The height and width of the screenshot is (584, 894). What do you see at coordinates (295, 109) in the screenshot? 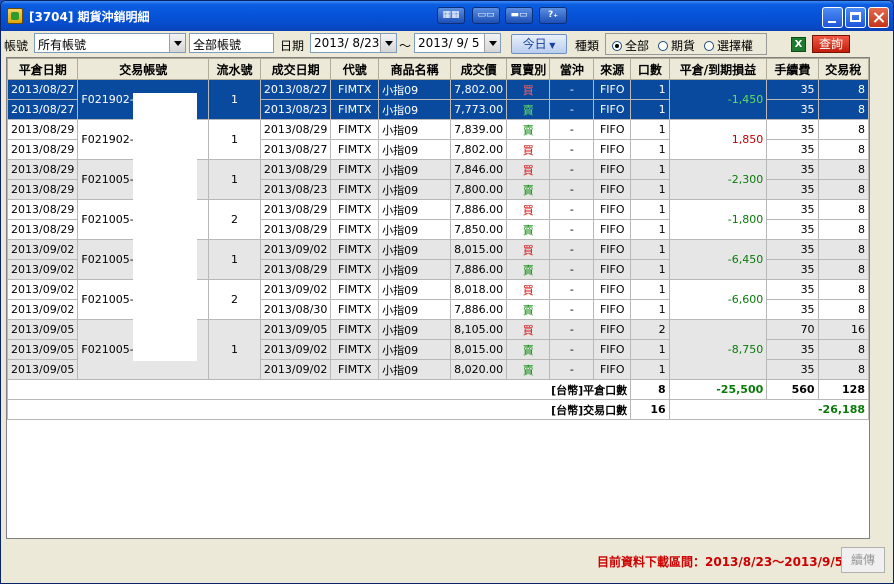
I see `trade-date-cell: 2013/08/23` at bounding box center [295, 109].